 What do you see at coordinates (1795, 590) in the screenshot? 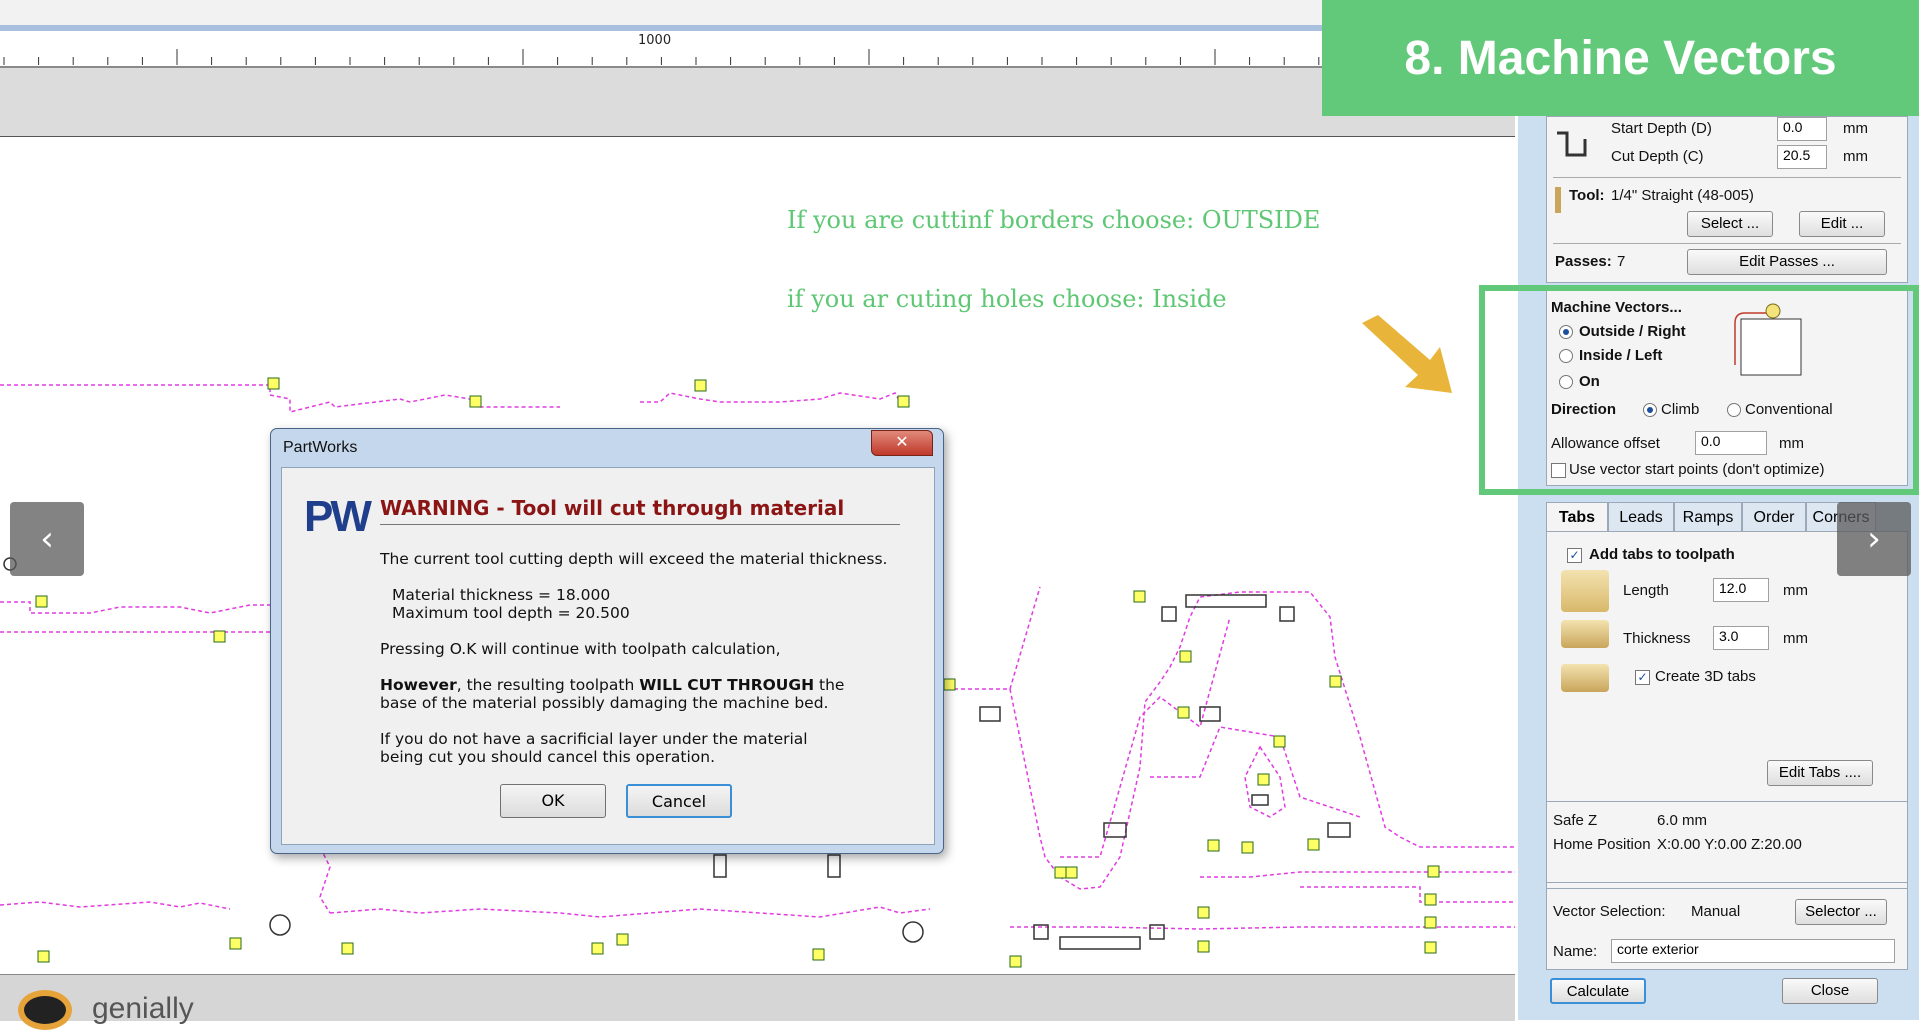
I see `length-unit: mm` at bounding box center [1795, 590].